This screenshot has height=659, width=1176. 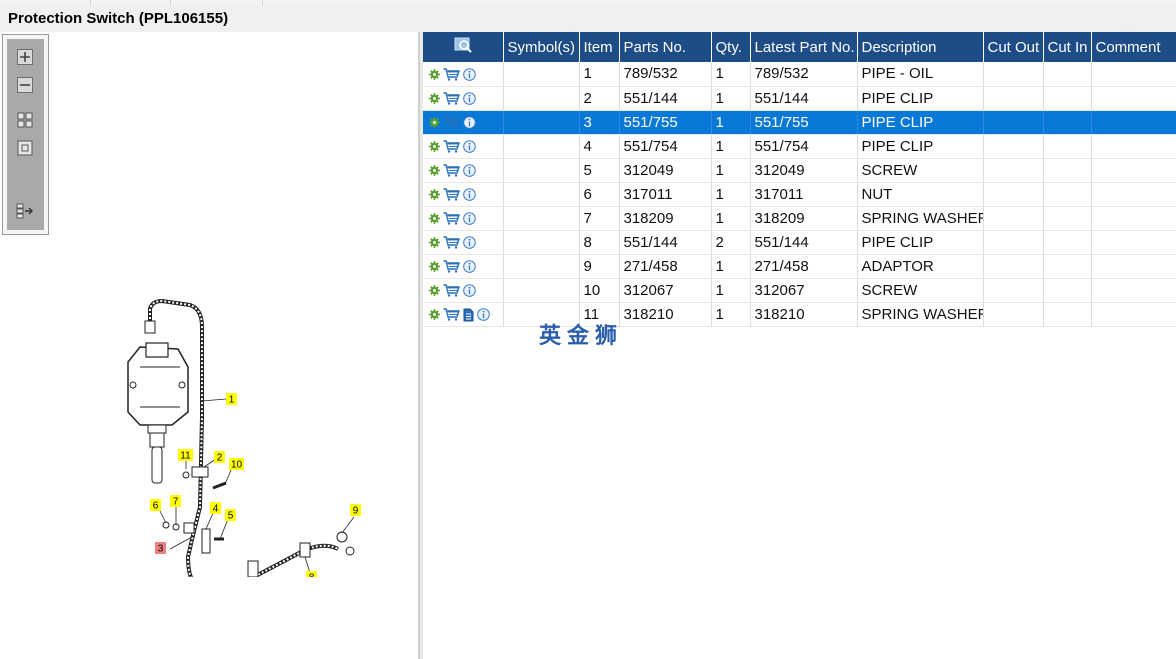 I want to click on cell-symbols, so click(x=541, y=290).